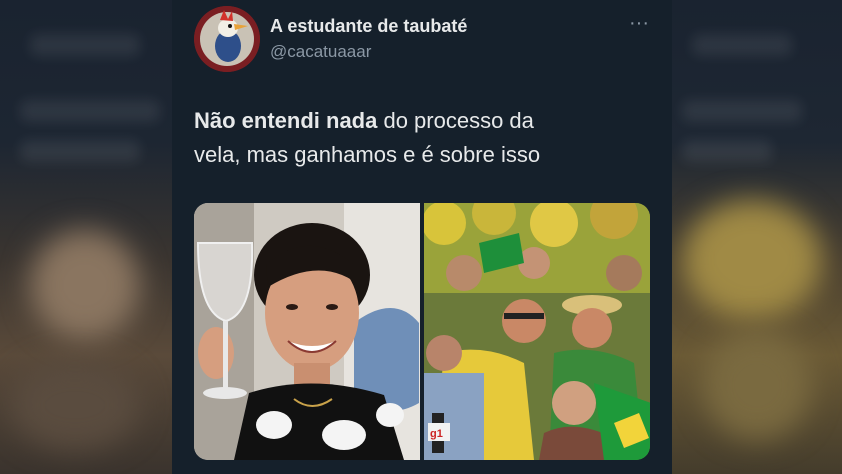  What do you see at coordinates (320, 52) in the screenshot?
I see `user-handle: @cacatuaaar` at bounding box center [320, 52].